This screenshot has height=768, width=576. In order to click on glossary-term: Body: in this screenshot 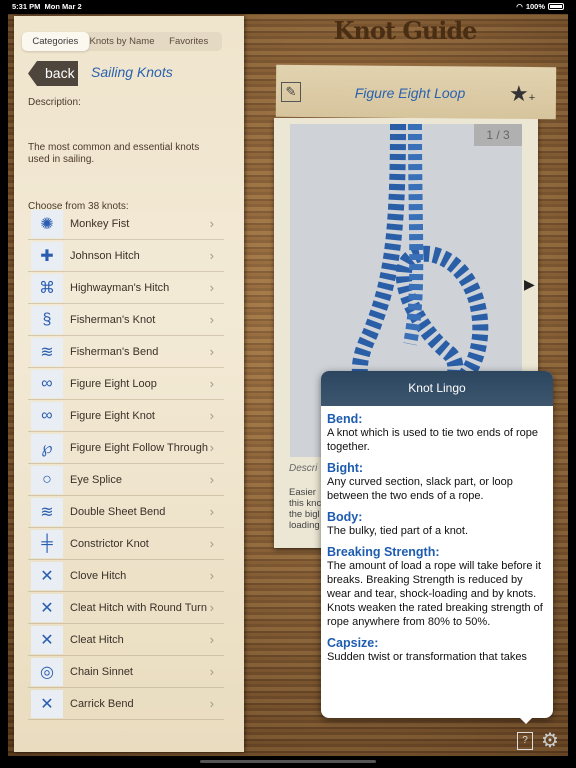, I will do `click(345, 517)`.